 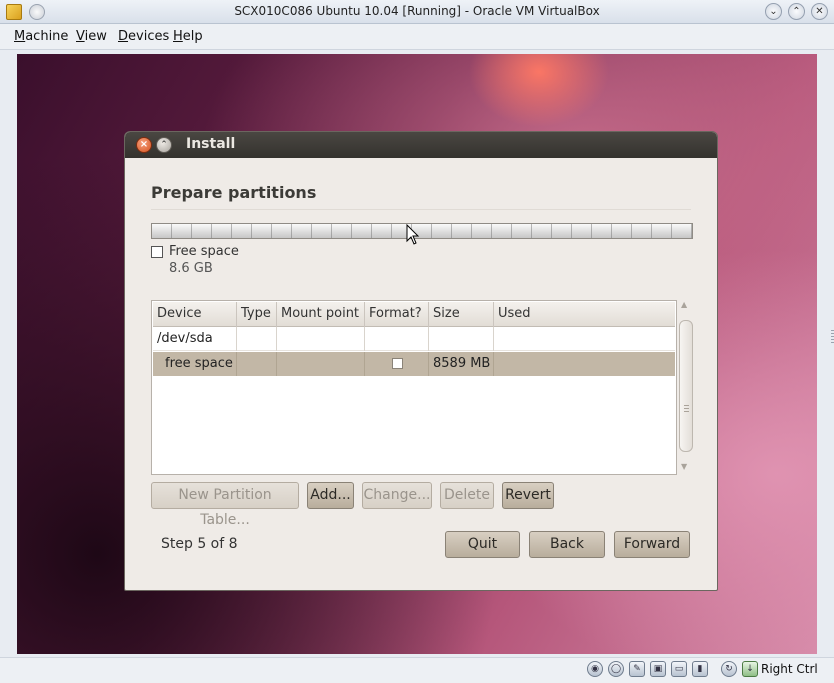 What do you see at coordinates (417, 37) in the screenshot?
I see `menubar: Machine View Devices Help` at bounding box center [417, 37].